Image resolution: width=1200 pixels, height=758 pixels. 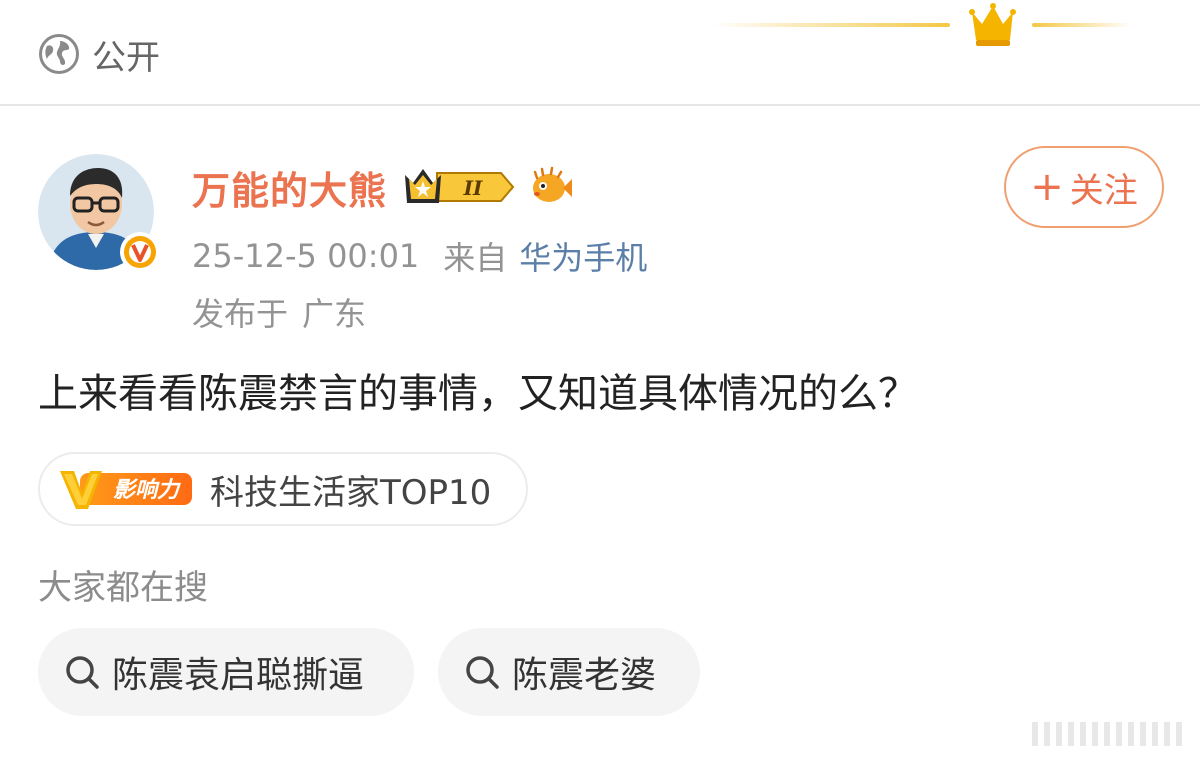 What do you see at coordinates (238, 675) in the screenshot?
I see `search-chip-label: 陈震袁启聪撕逼` at bounding box center [238, 675].